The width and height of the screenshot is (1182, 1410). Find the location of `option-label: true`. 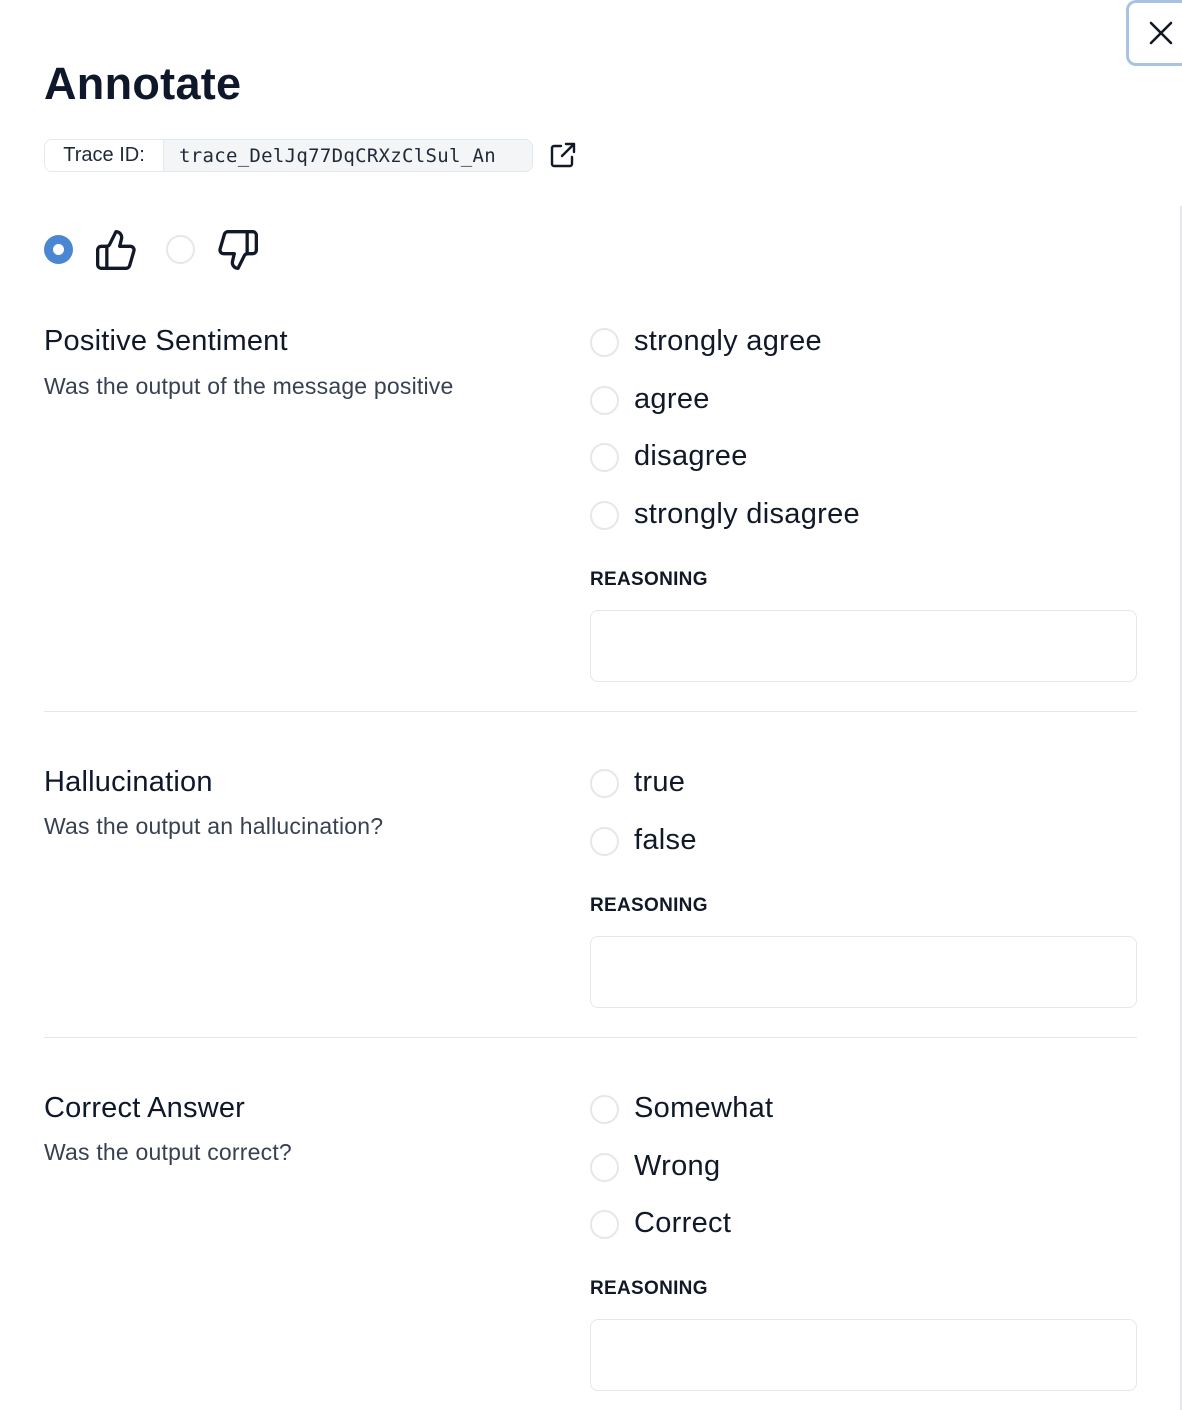

option-label: true is located at coordinates (660, 782).